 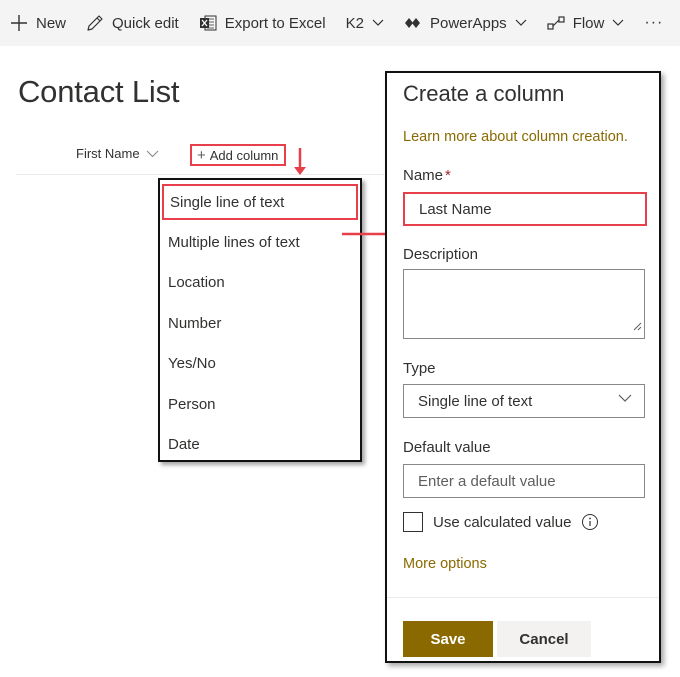 What do you see at coordinates (201, 155) in the screenshot?
I see `plus-icon: +` at bounding box center [201, 155].